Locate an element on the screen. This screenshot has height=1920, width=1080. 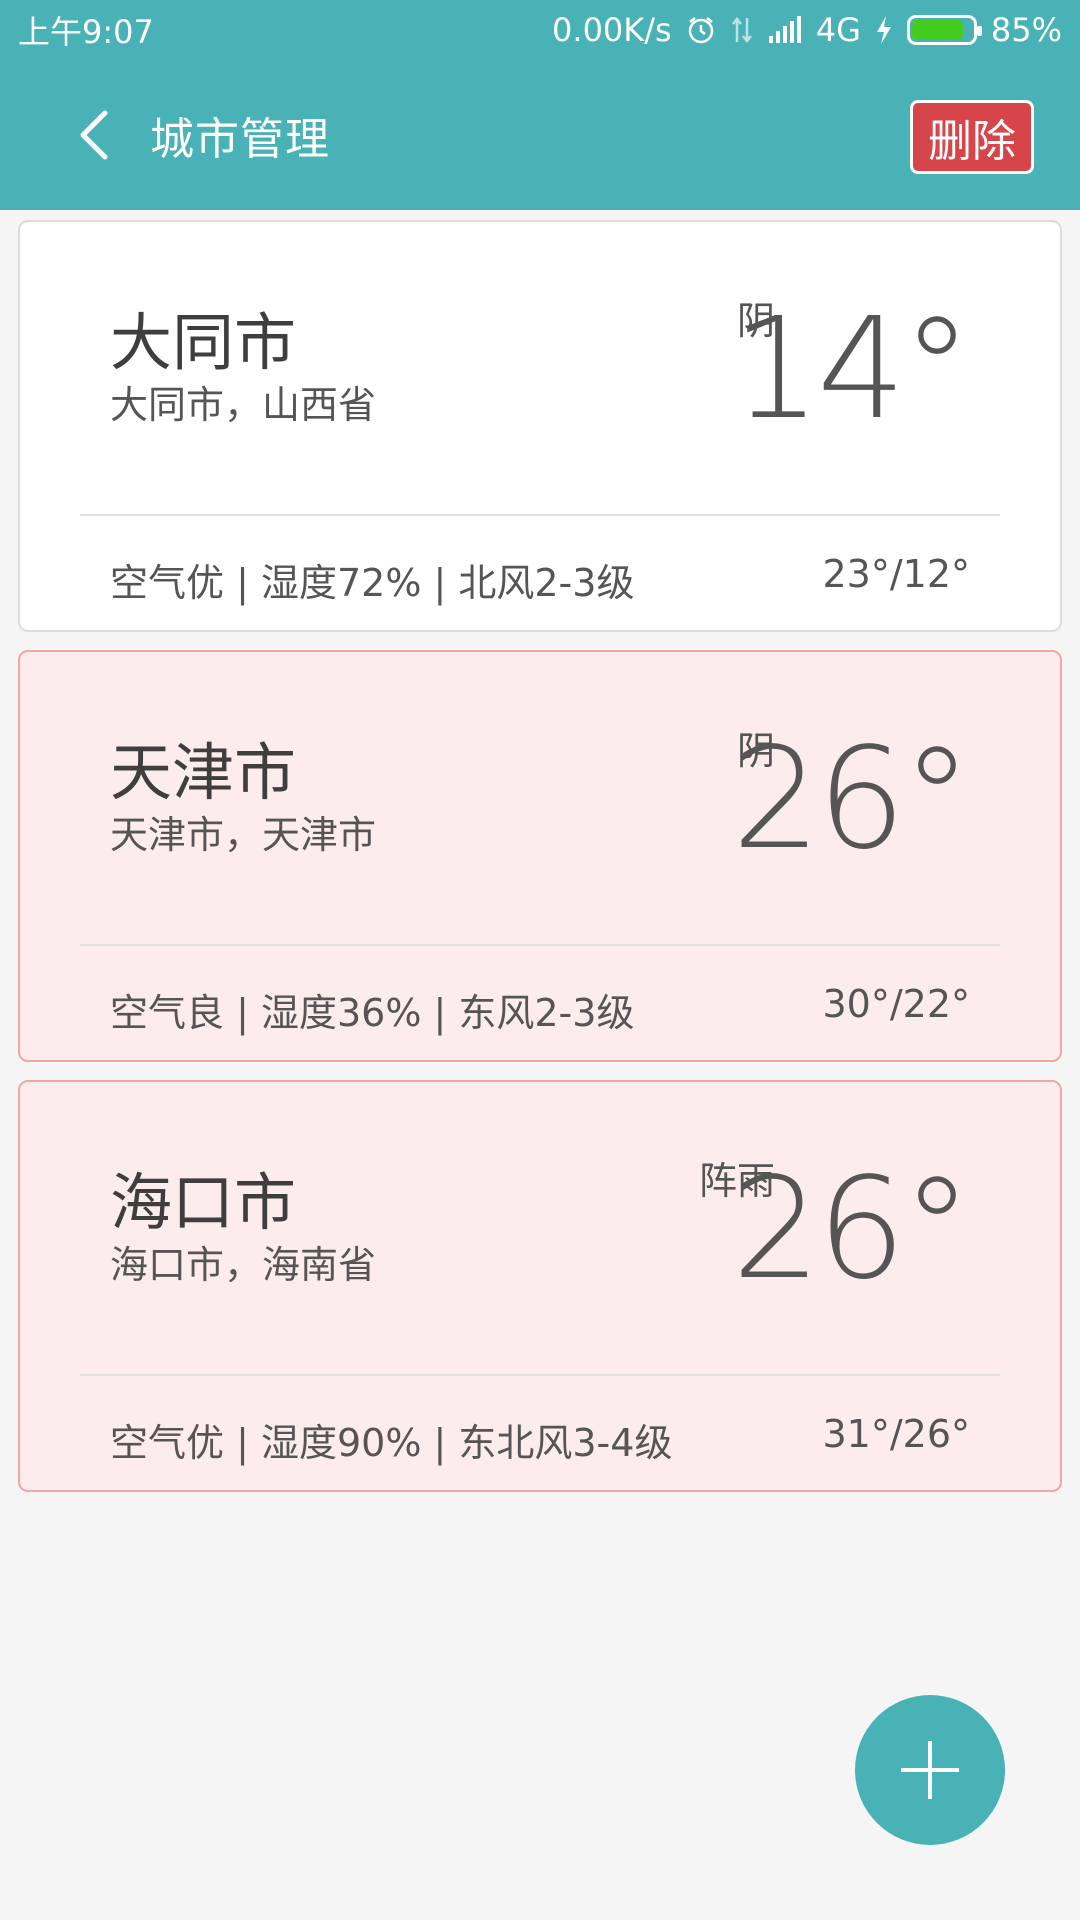
temperature-range: 31°/26° is located at coordinates (896, 1434).